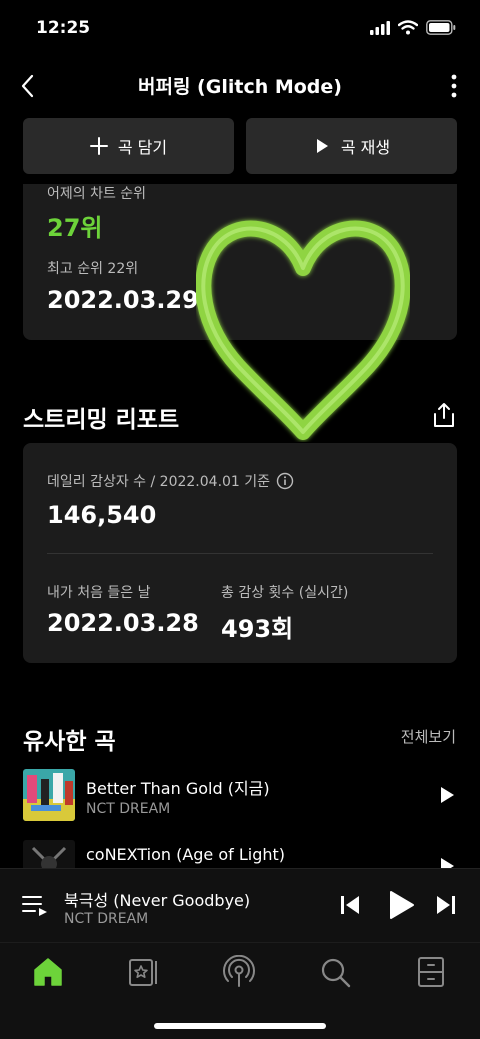  Describe the element at coordinates (446, 905) in the screenshot. I see `next-track-icon` at that location.